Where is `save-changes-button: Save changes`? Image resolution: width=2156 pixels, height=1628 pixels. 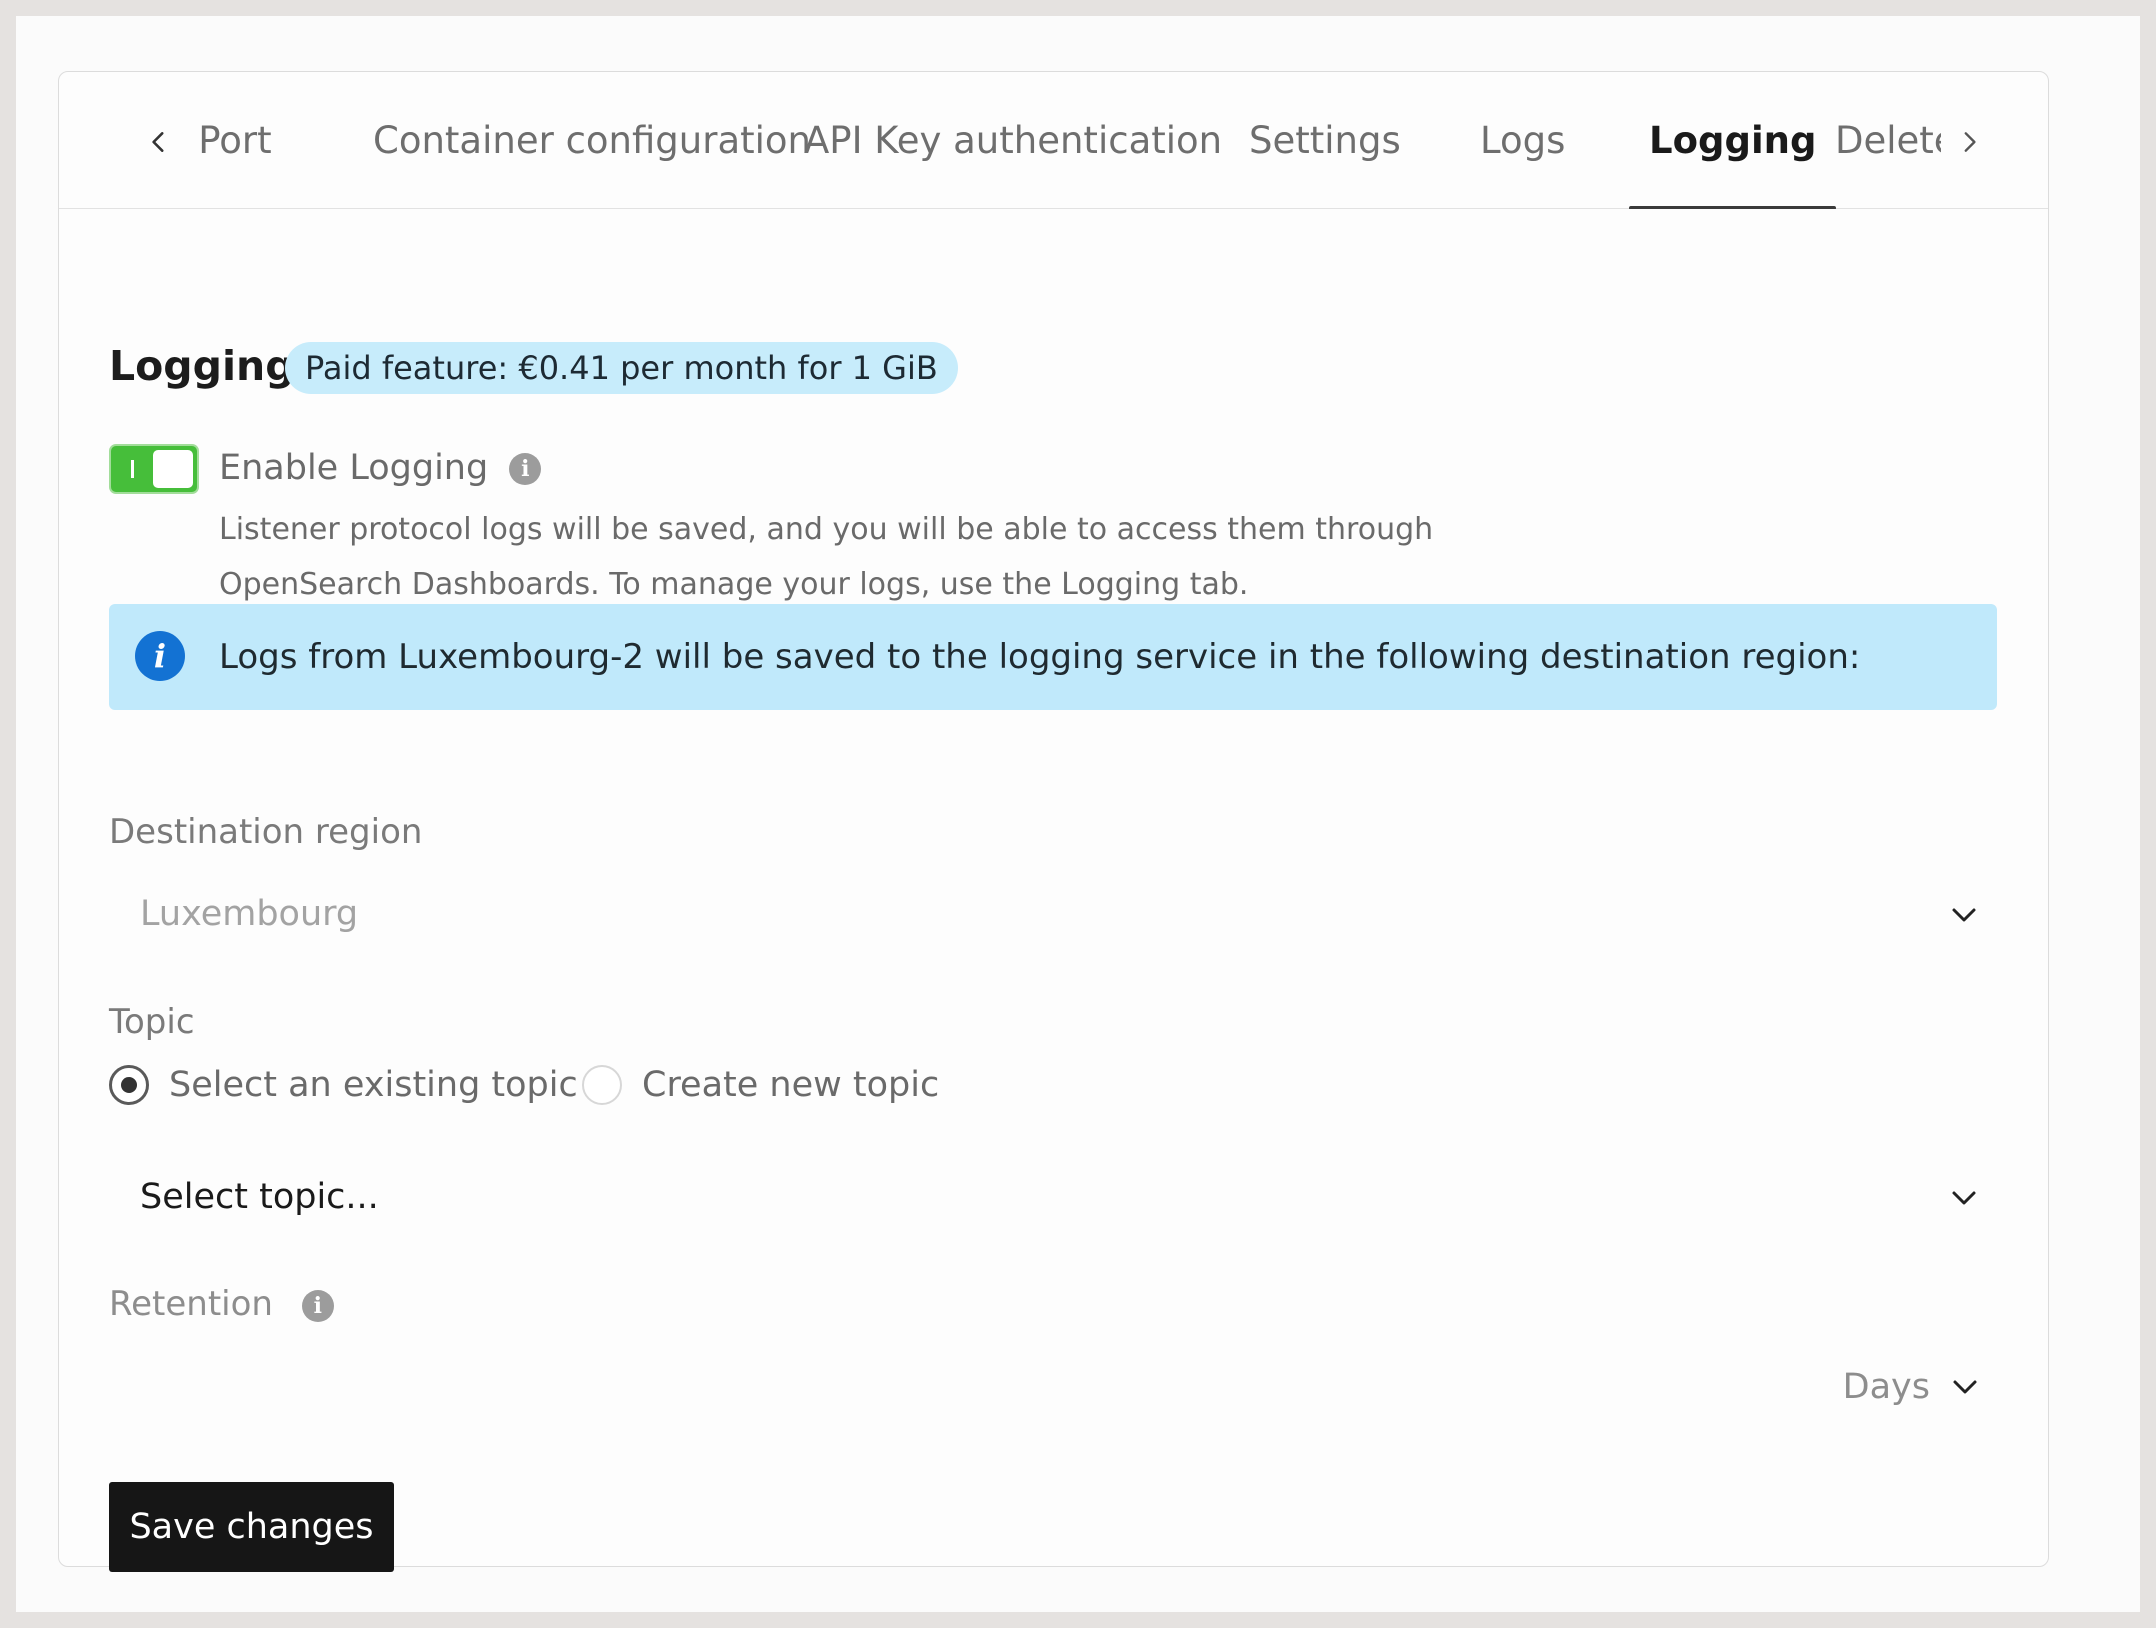 save-changes-button: Save changes is located at coordinates (251, 1527).